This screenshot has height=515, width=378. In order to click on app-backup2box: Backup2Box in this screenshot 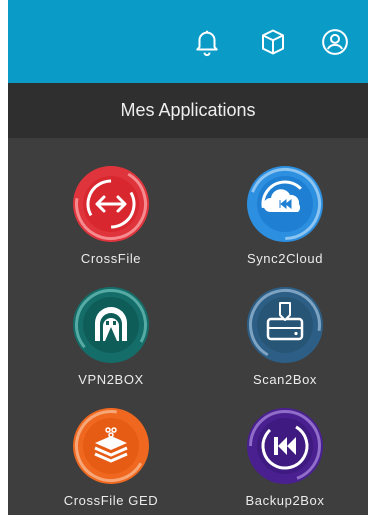, I will do `click(285, 444)`.